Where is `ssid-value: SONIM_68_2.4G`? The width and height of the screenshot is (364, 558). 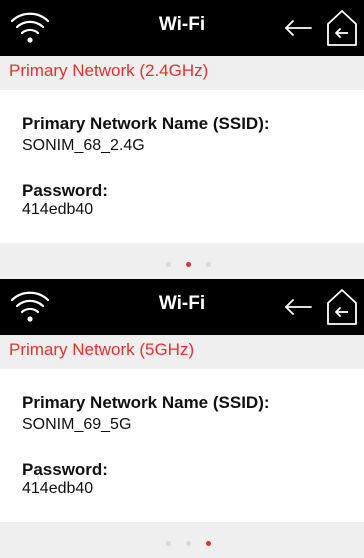 ssid-value: SONIM_68_2.4G is located at coordinates (83, 145).